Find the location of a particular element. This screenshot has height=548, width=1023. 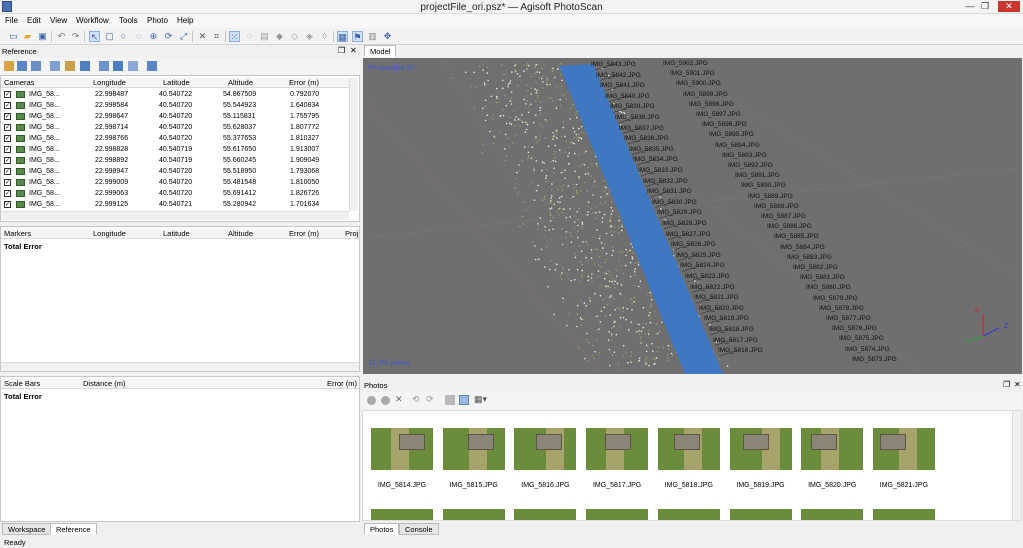

menu-view: View is located at coordinates (58, 20).